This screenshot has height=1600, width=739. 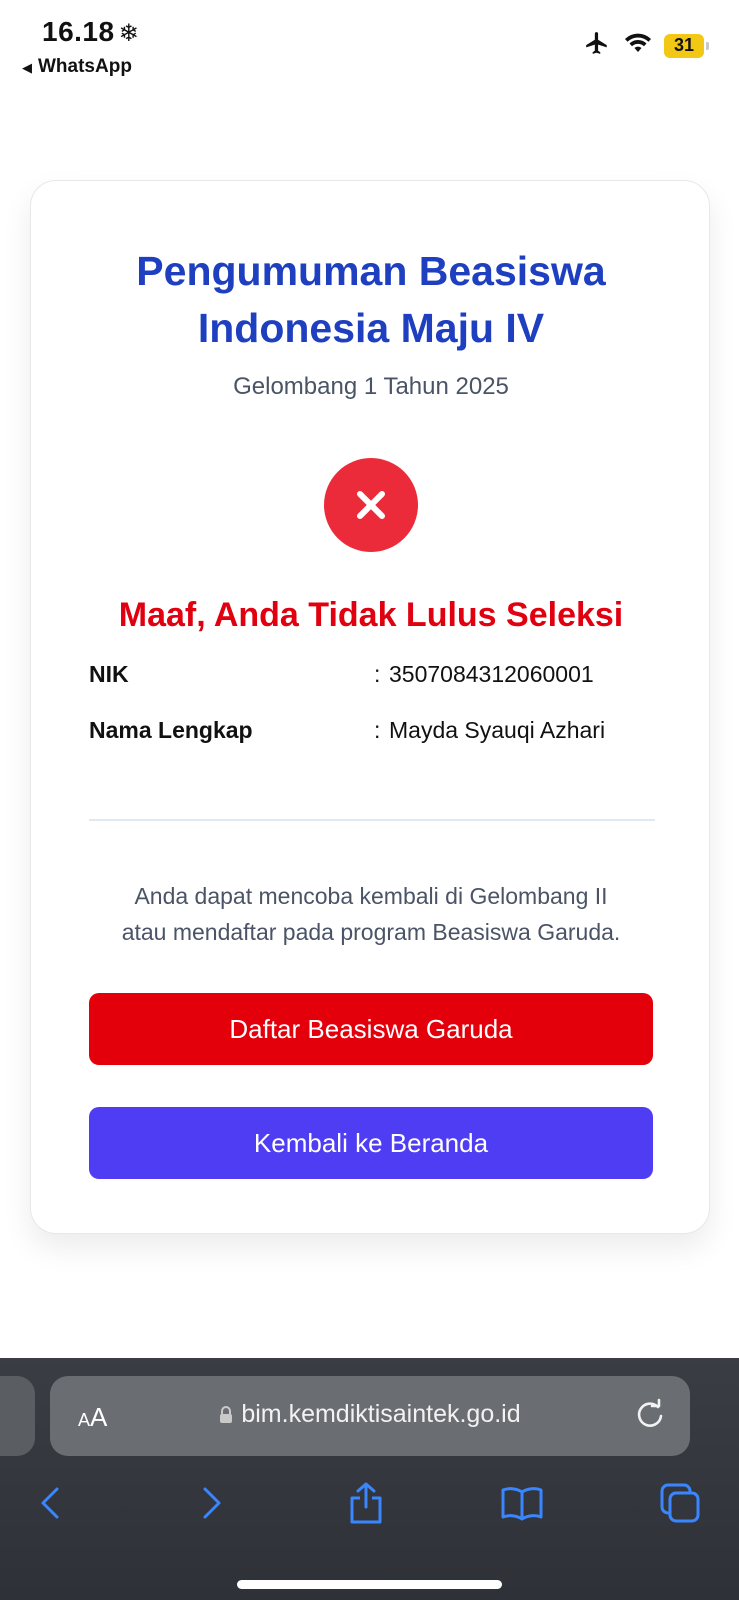 What do you see at coordinates (366, 1503) in the screenshot?
I see `share-icon` at bounding box center [366, 1503].